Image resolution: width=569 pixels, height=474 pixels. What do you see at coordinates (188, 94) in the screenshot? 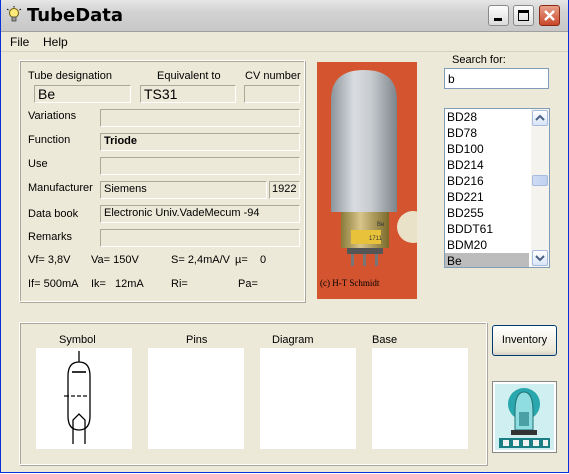
I see `equivalent-field: TS31` at bounding box center [188, 94].